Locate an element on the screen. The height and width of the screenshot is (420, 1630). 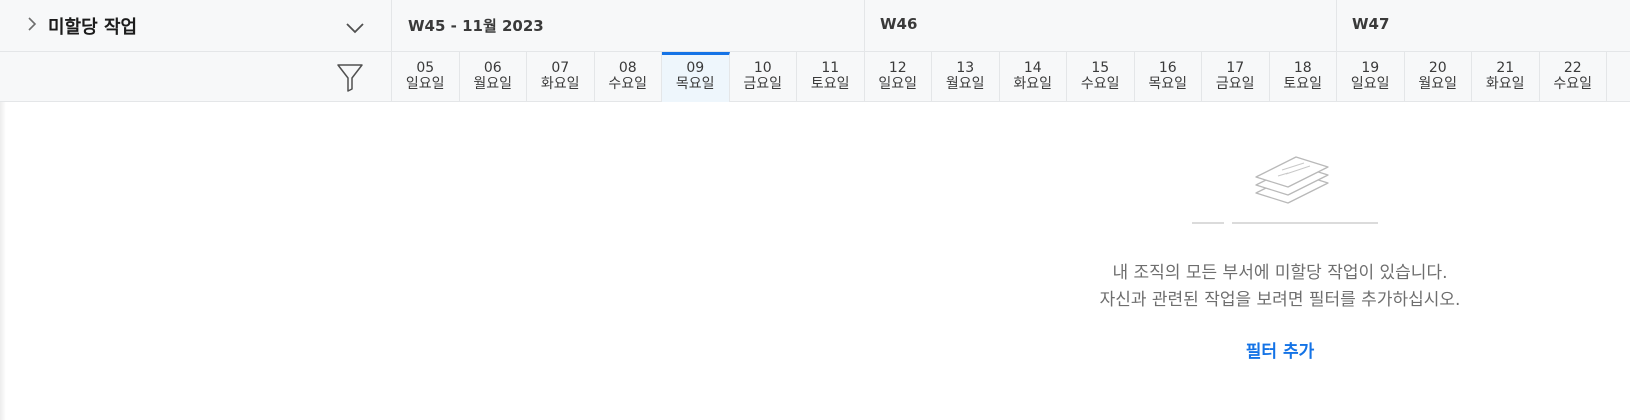
day-number: 05 is located at coordinates (425, 68).